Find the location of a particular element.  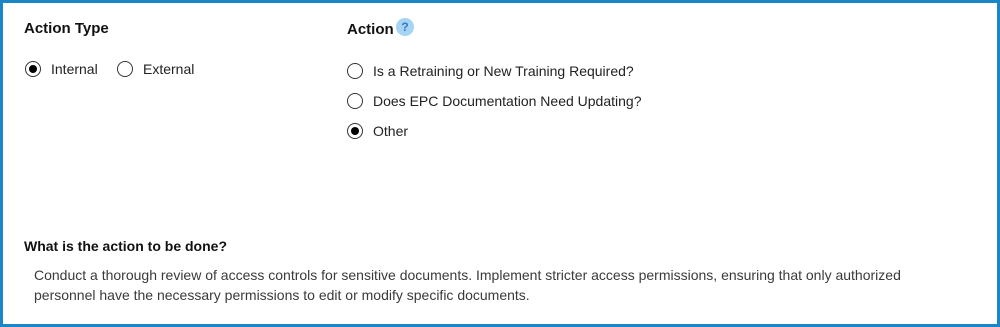

radio-action-type-external: External is located at coordinates (155, 69).